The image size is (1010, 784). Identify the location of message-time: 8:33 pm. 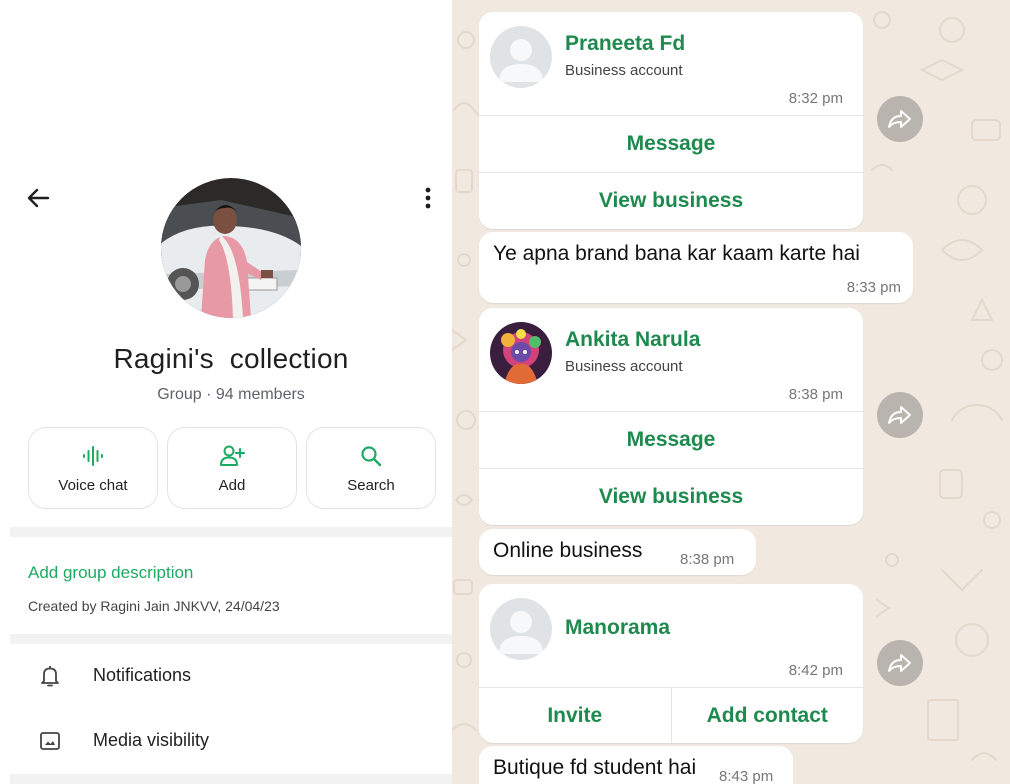
(873, 287).